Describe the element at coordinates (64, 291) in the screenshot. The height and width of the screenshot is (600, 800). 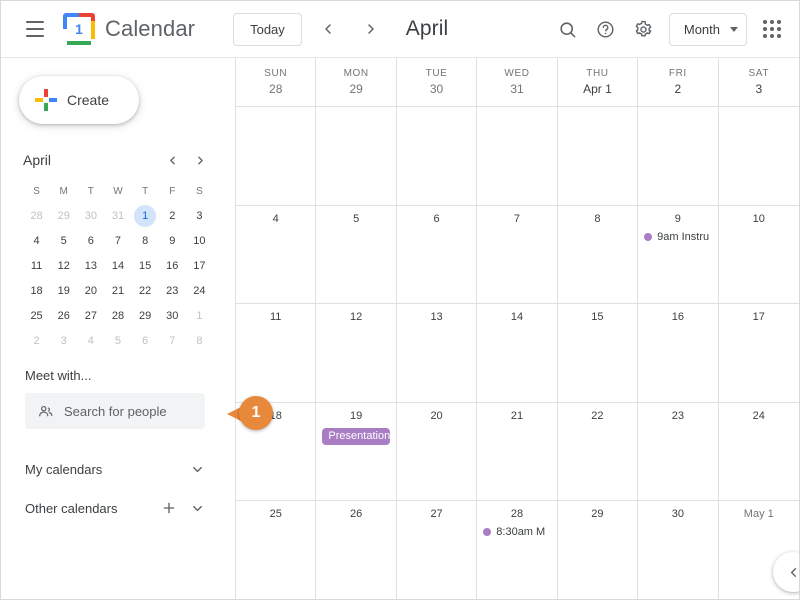
I see `mini-calendar-day: 19` at that location.